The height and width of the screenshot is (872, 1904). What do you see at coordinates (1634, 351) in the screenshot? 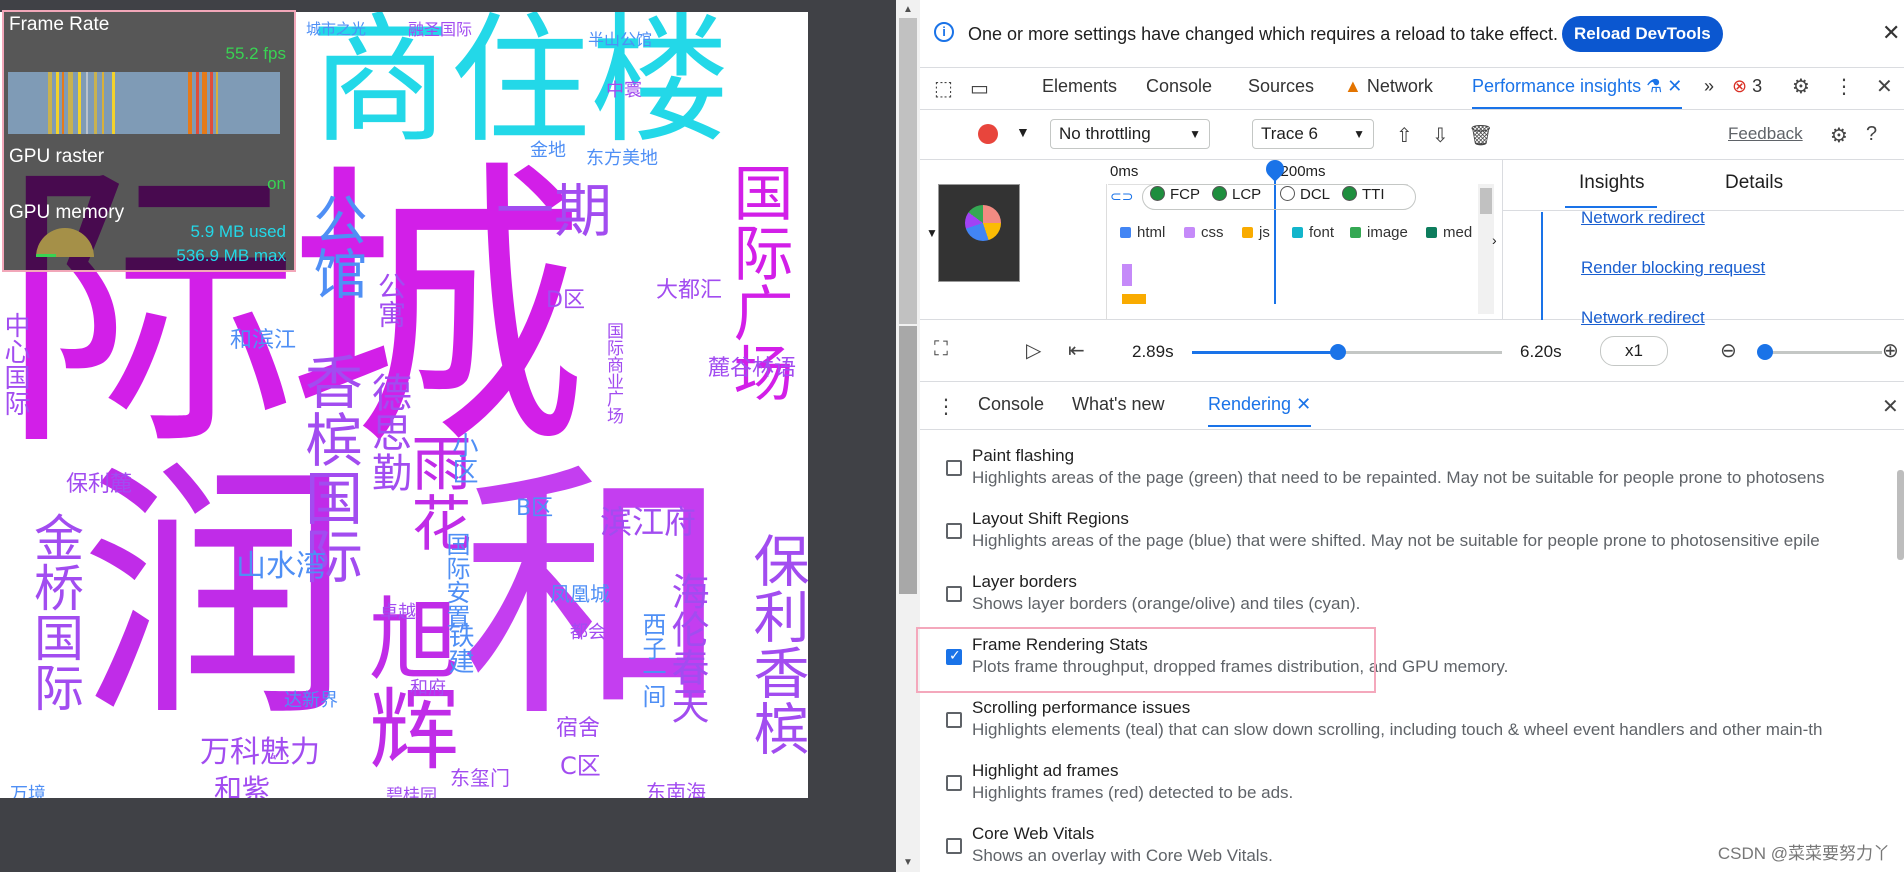
I see `speed-button: x1` at bounding box center [1634, 351].